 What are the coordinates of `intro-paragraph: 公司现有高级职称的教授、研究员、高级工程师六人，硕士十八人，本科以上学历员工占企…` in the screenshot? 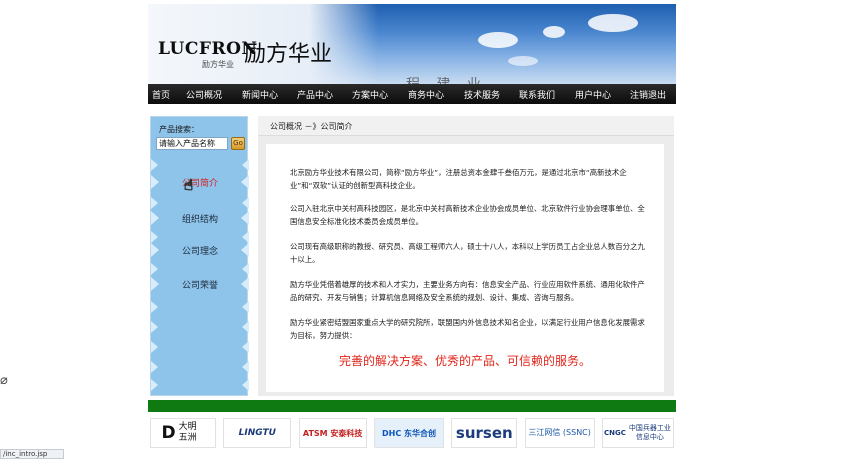 It's located at (467, 253).